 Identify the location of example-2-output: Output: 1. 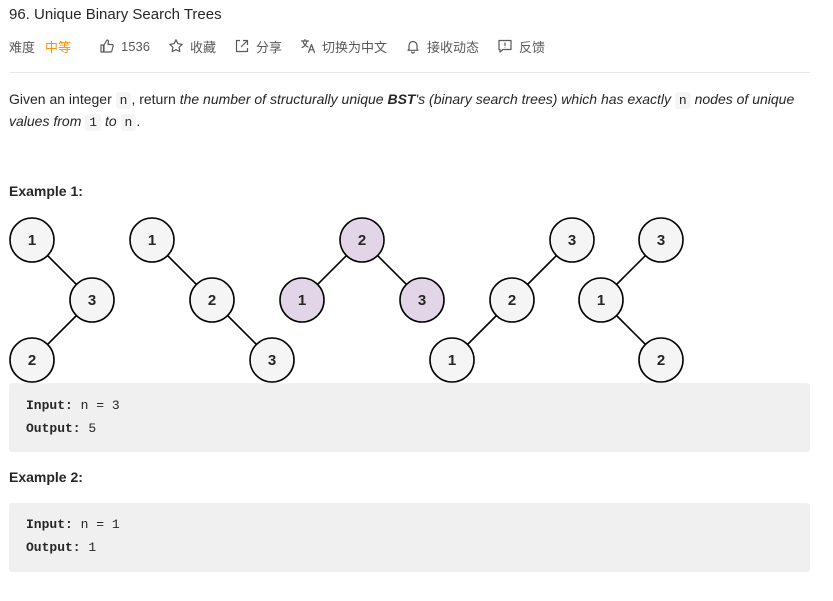
(61, 547).